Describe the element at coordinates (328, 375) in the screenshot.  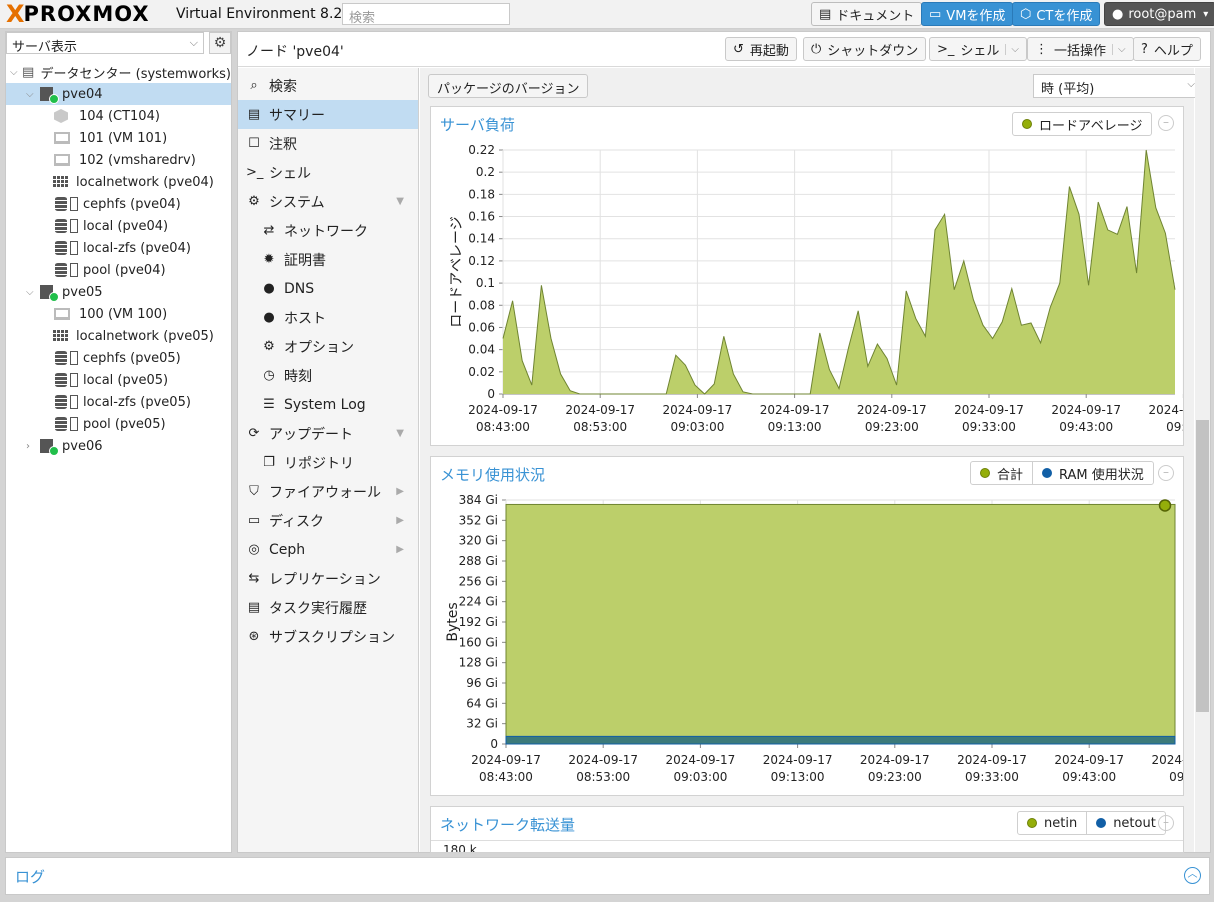
I see `nav-time: ◷ 時刻` at that location.